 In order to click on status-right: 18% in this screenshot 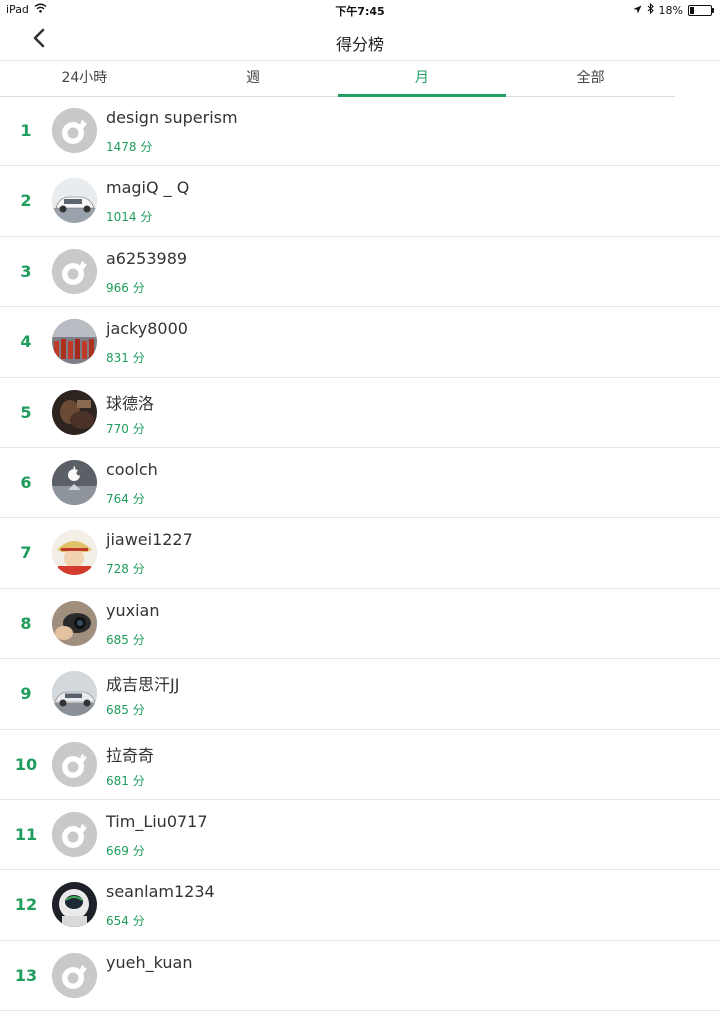, I will do `click(673, 9)`.